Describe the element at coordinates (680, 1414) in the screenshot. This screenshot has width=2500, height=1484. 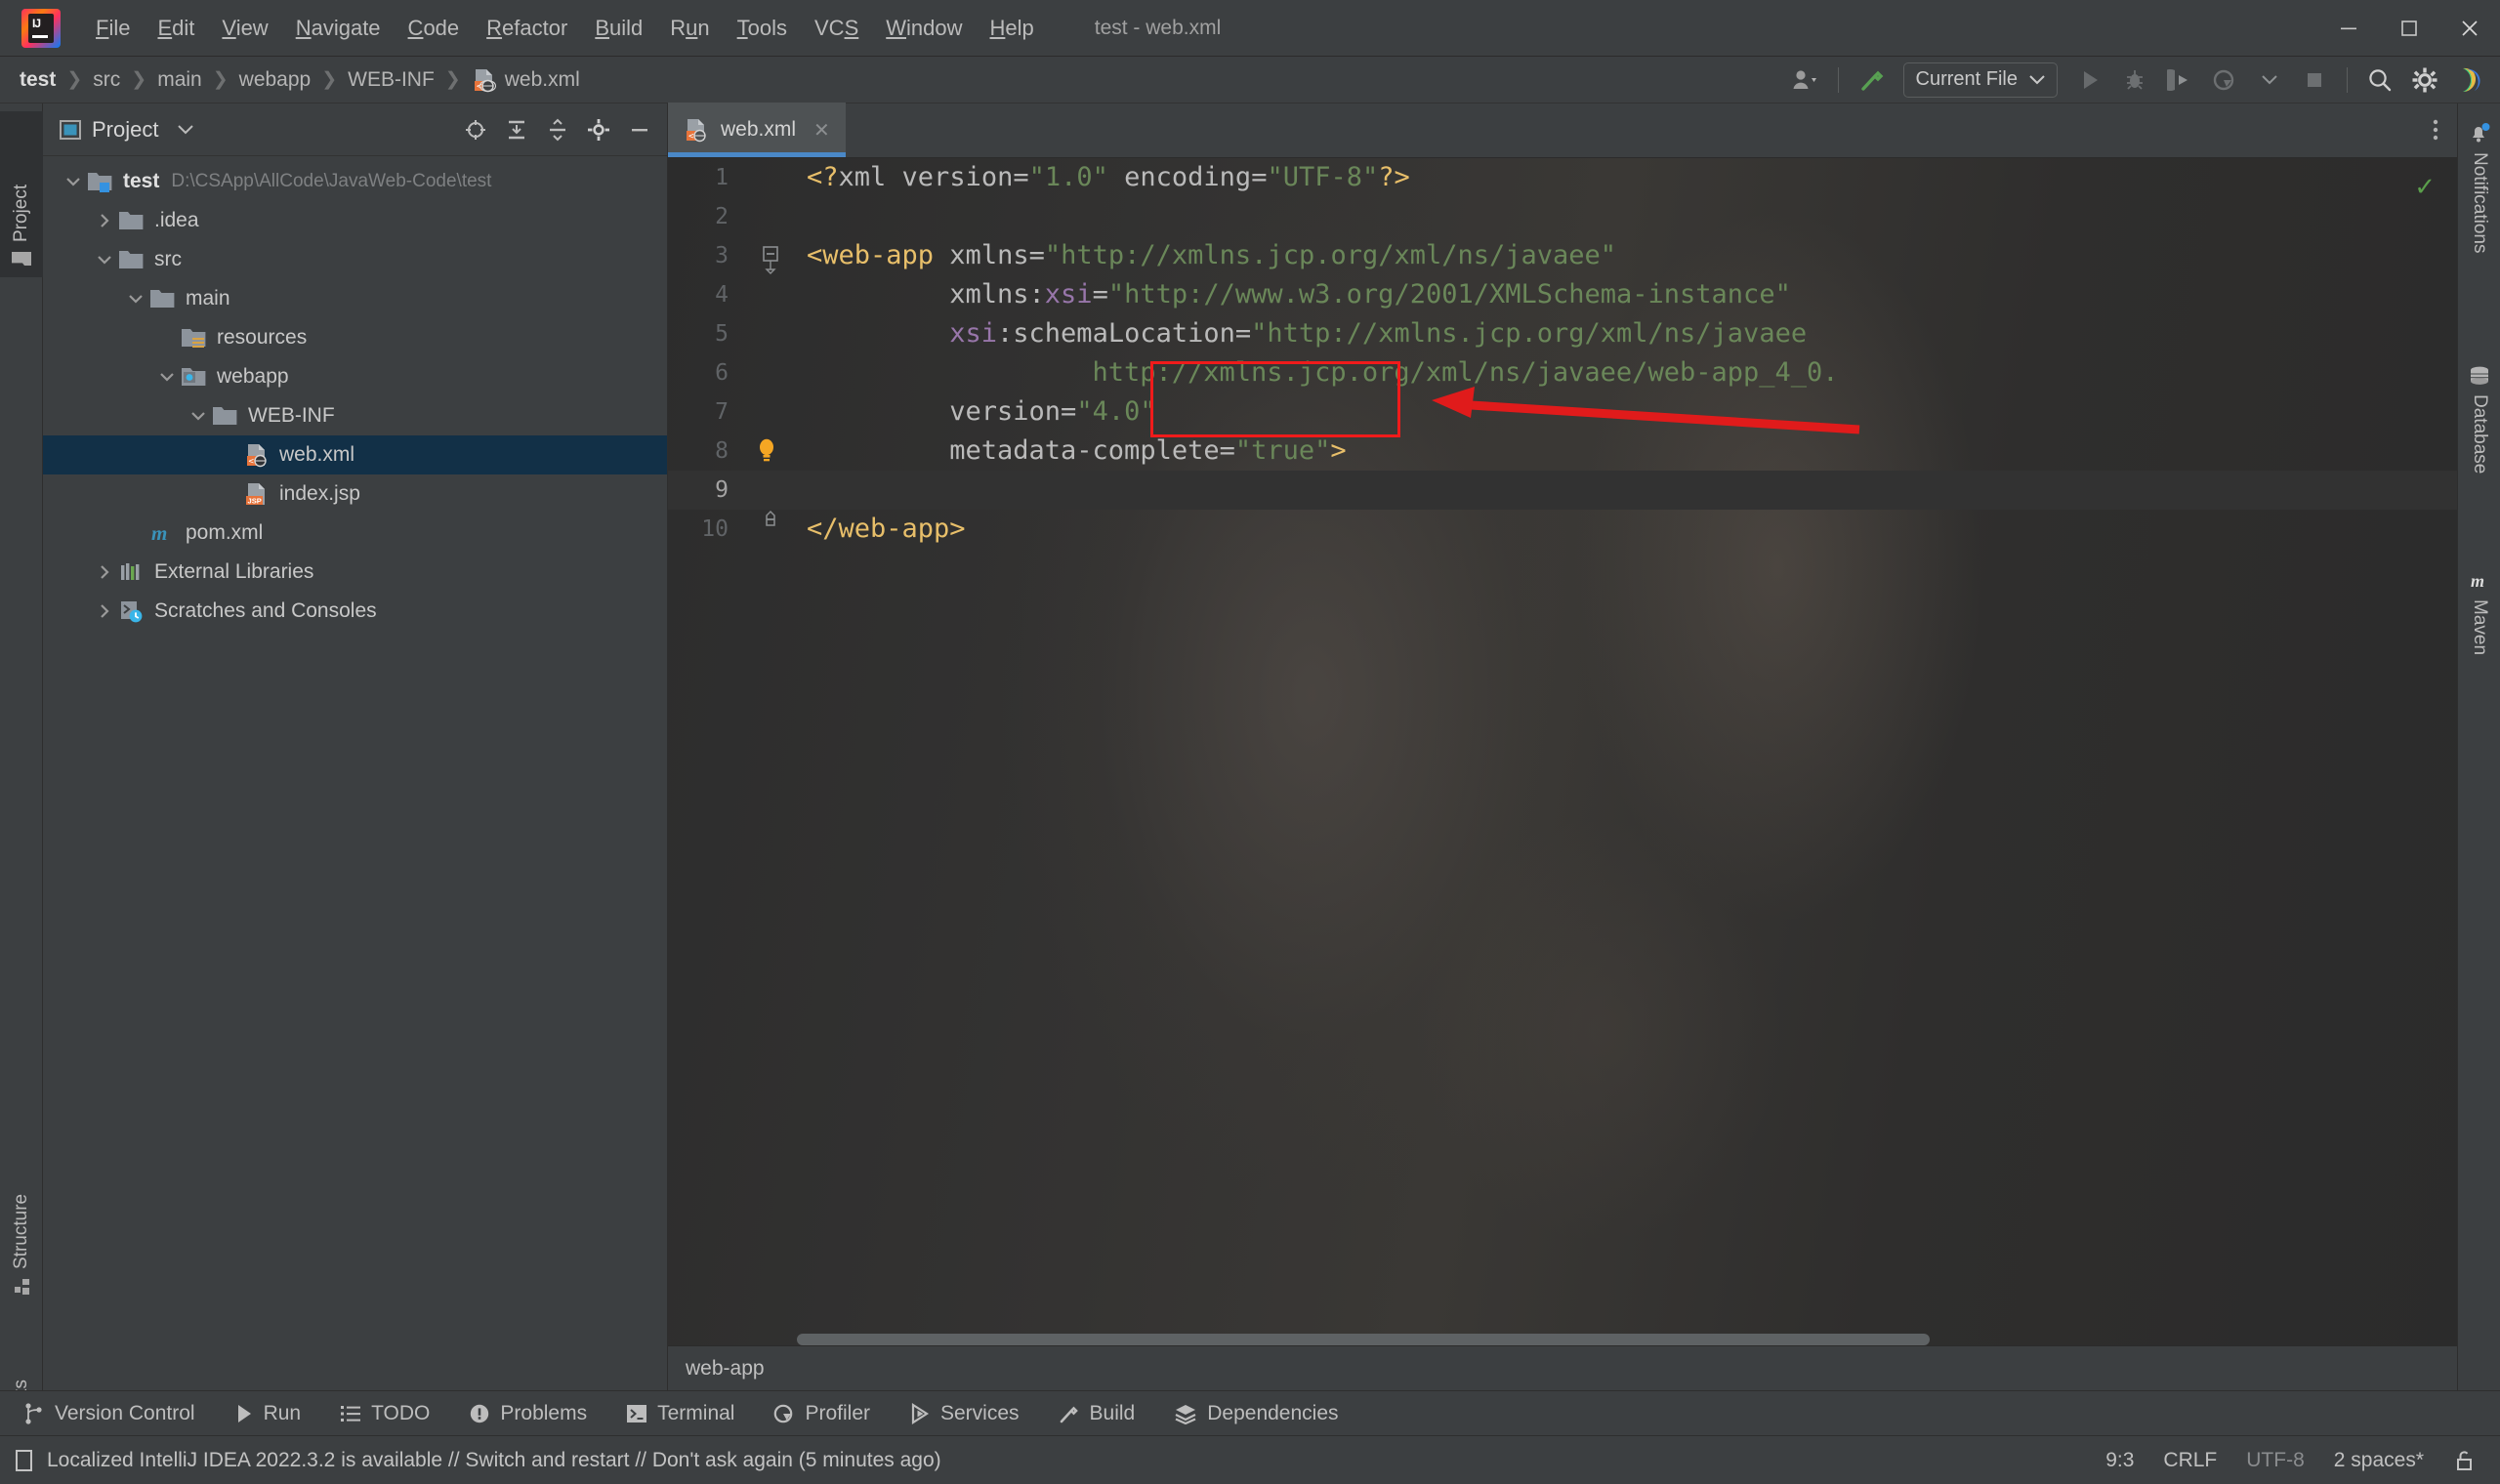
I see `bottom-tab-terminal: Terminal` at that location.